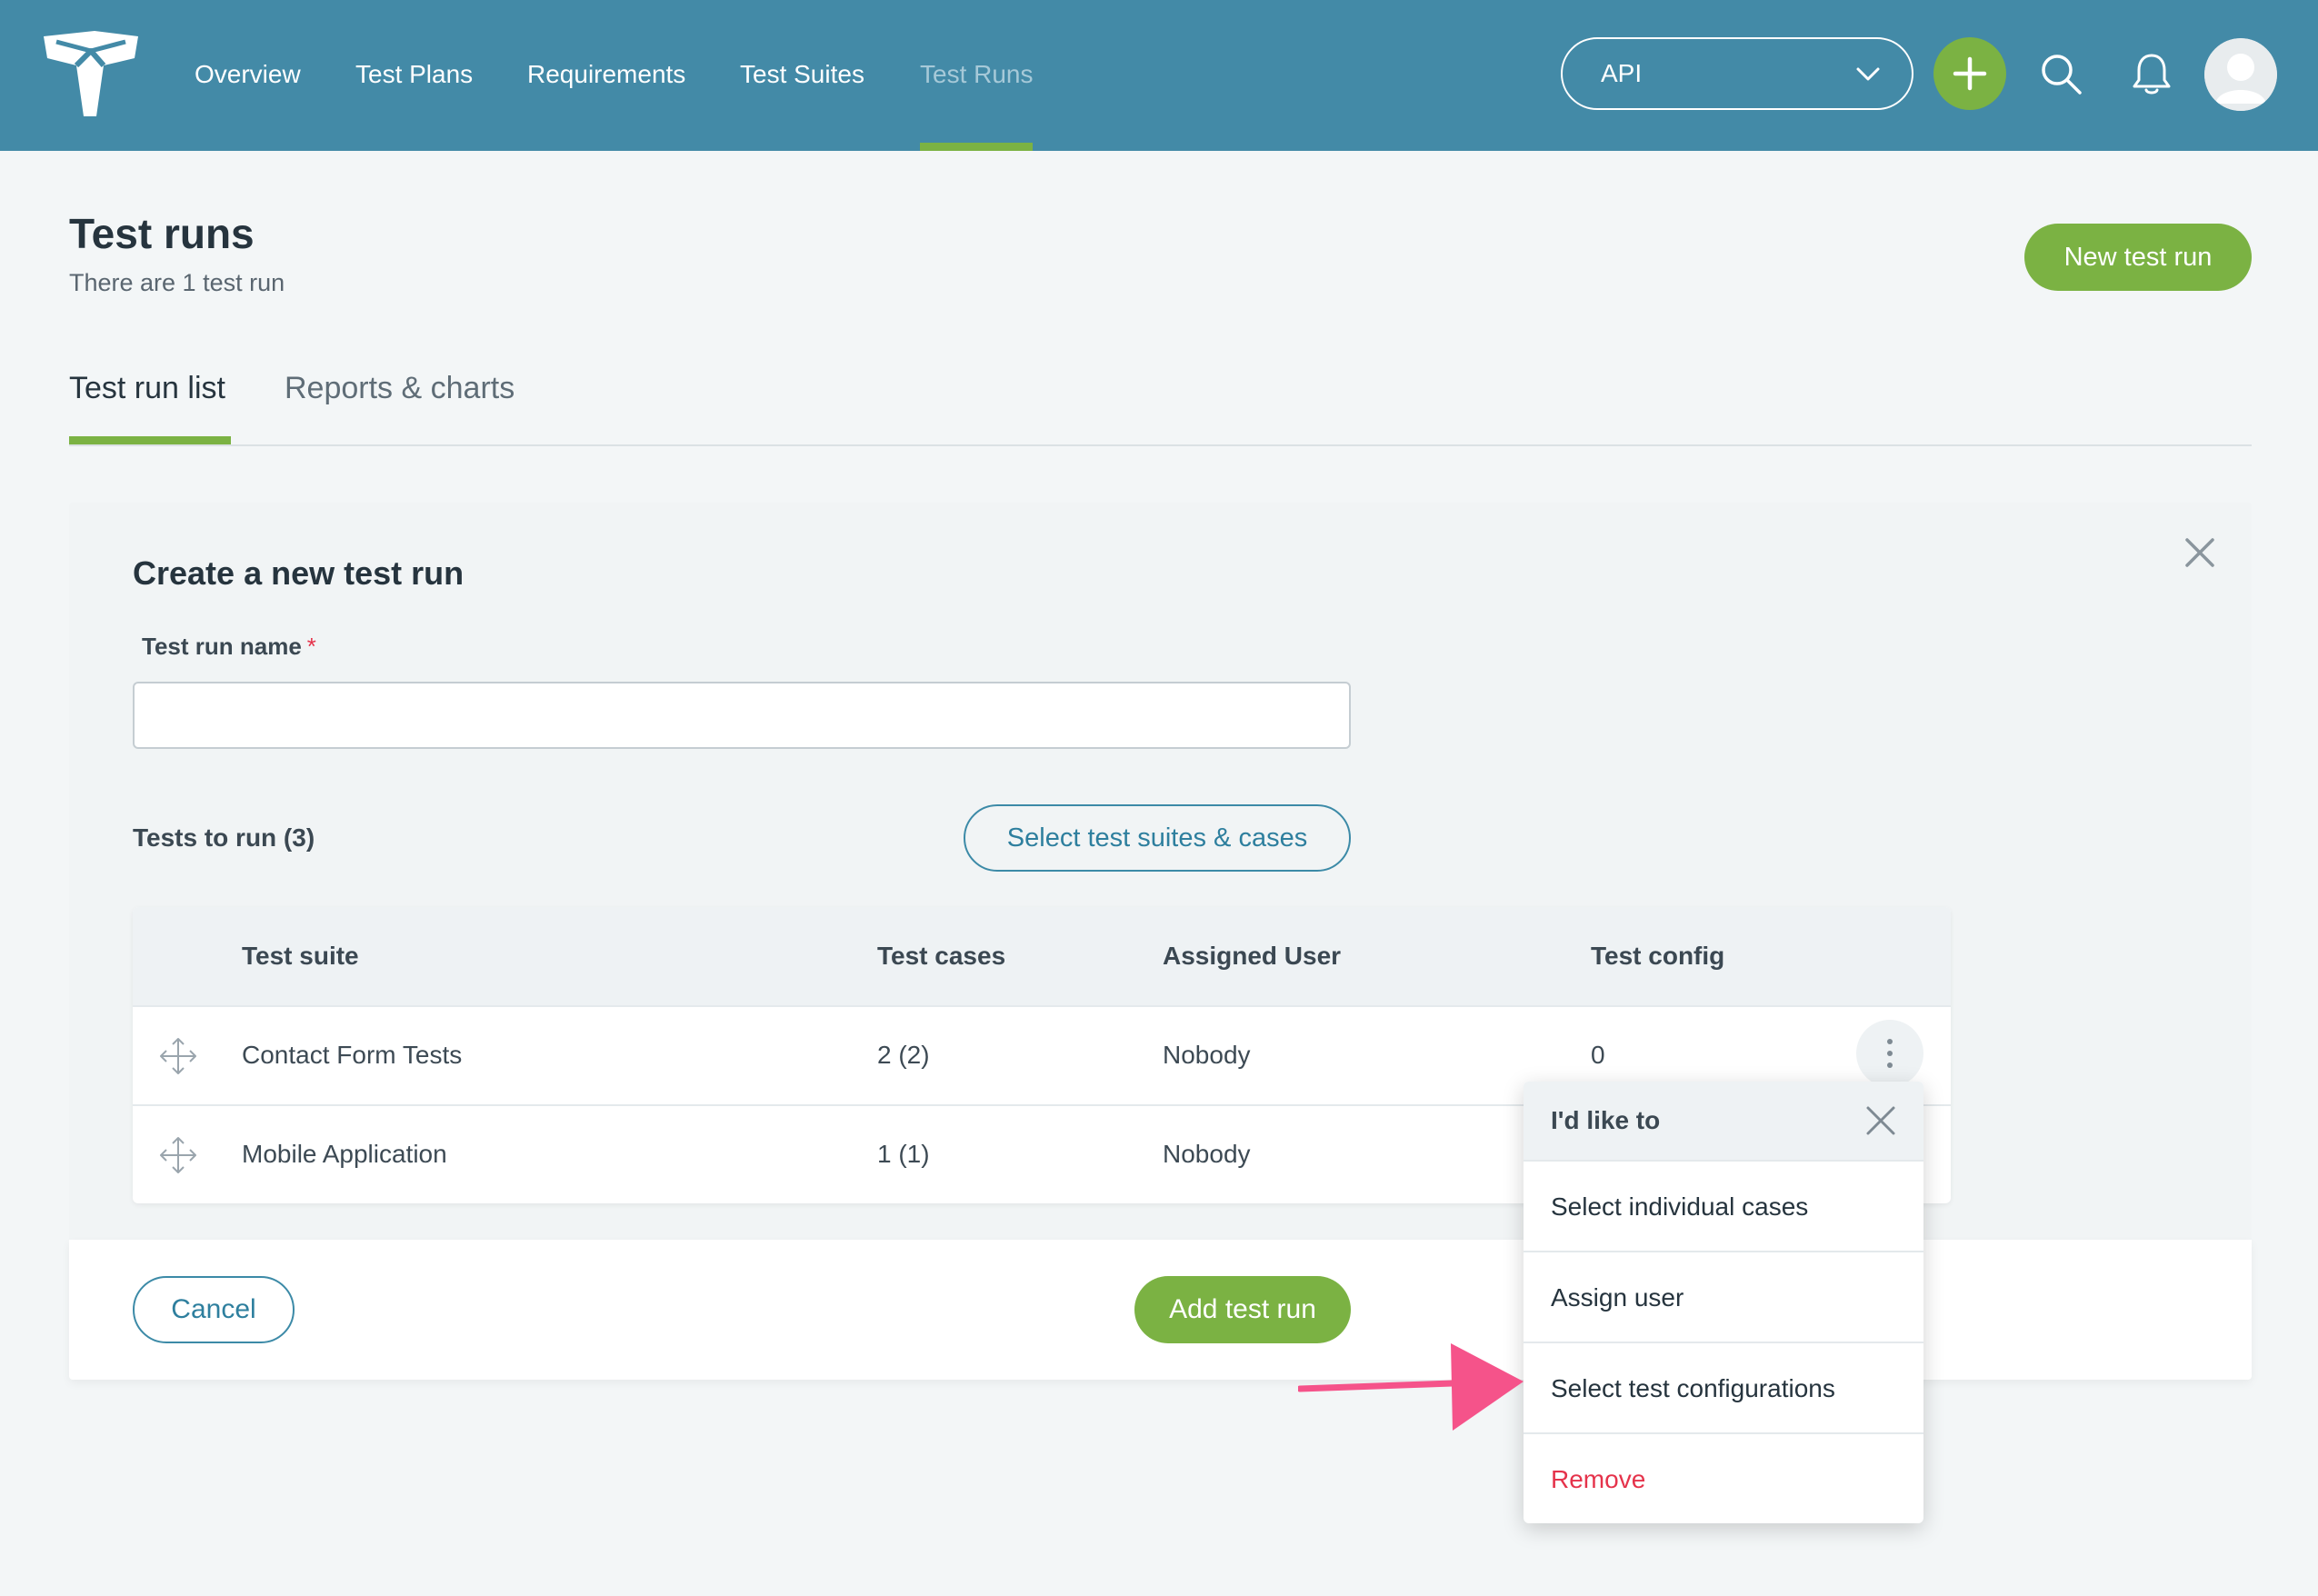 This screenshot has height=1596, width=2318. What do you see at coordinates (1411, 1387) in the screenshot?
I see `annotation-arrow-icon` at bounding box center [1411, 1387].